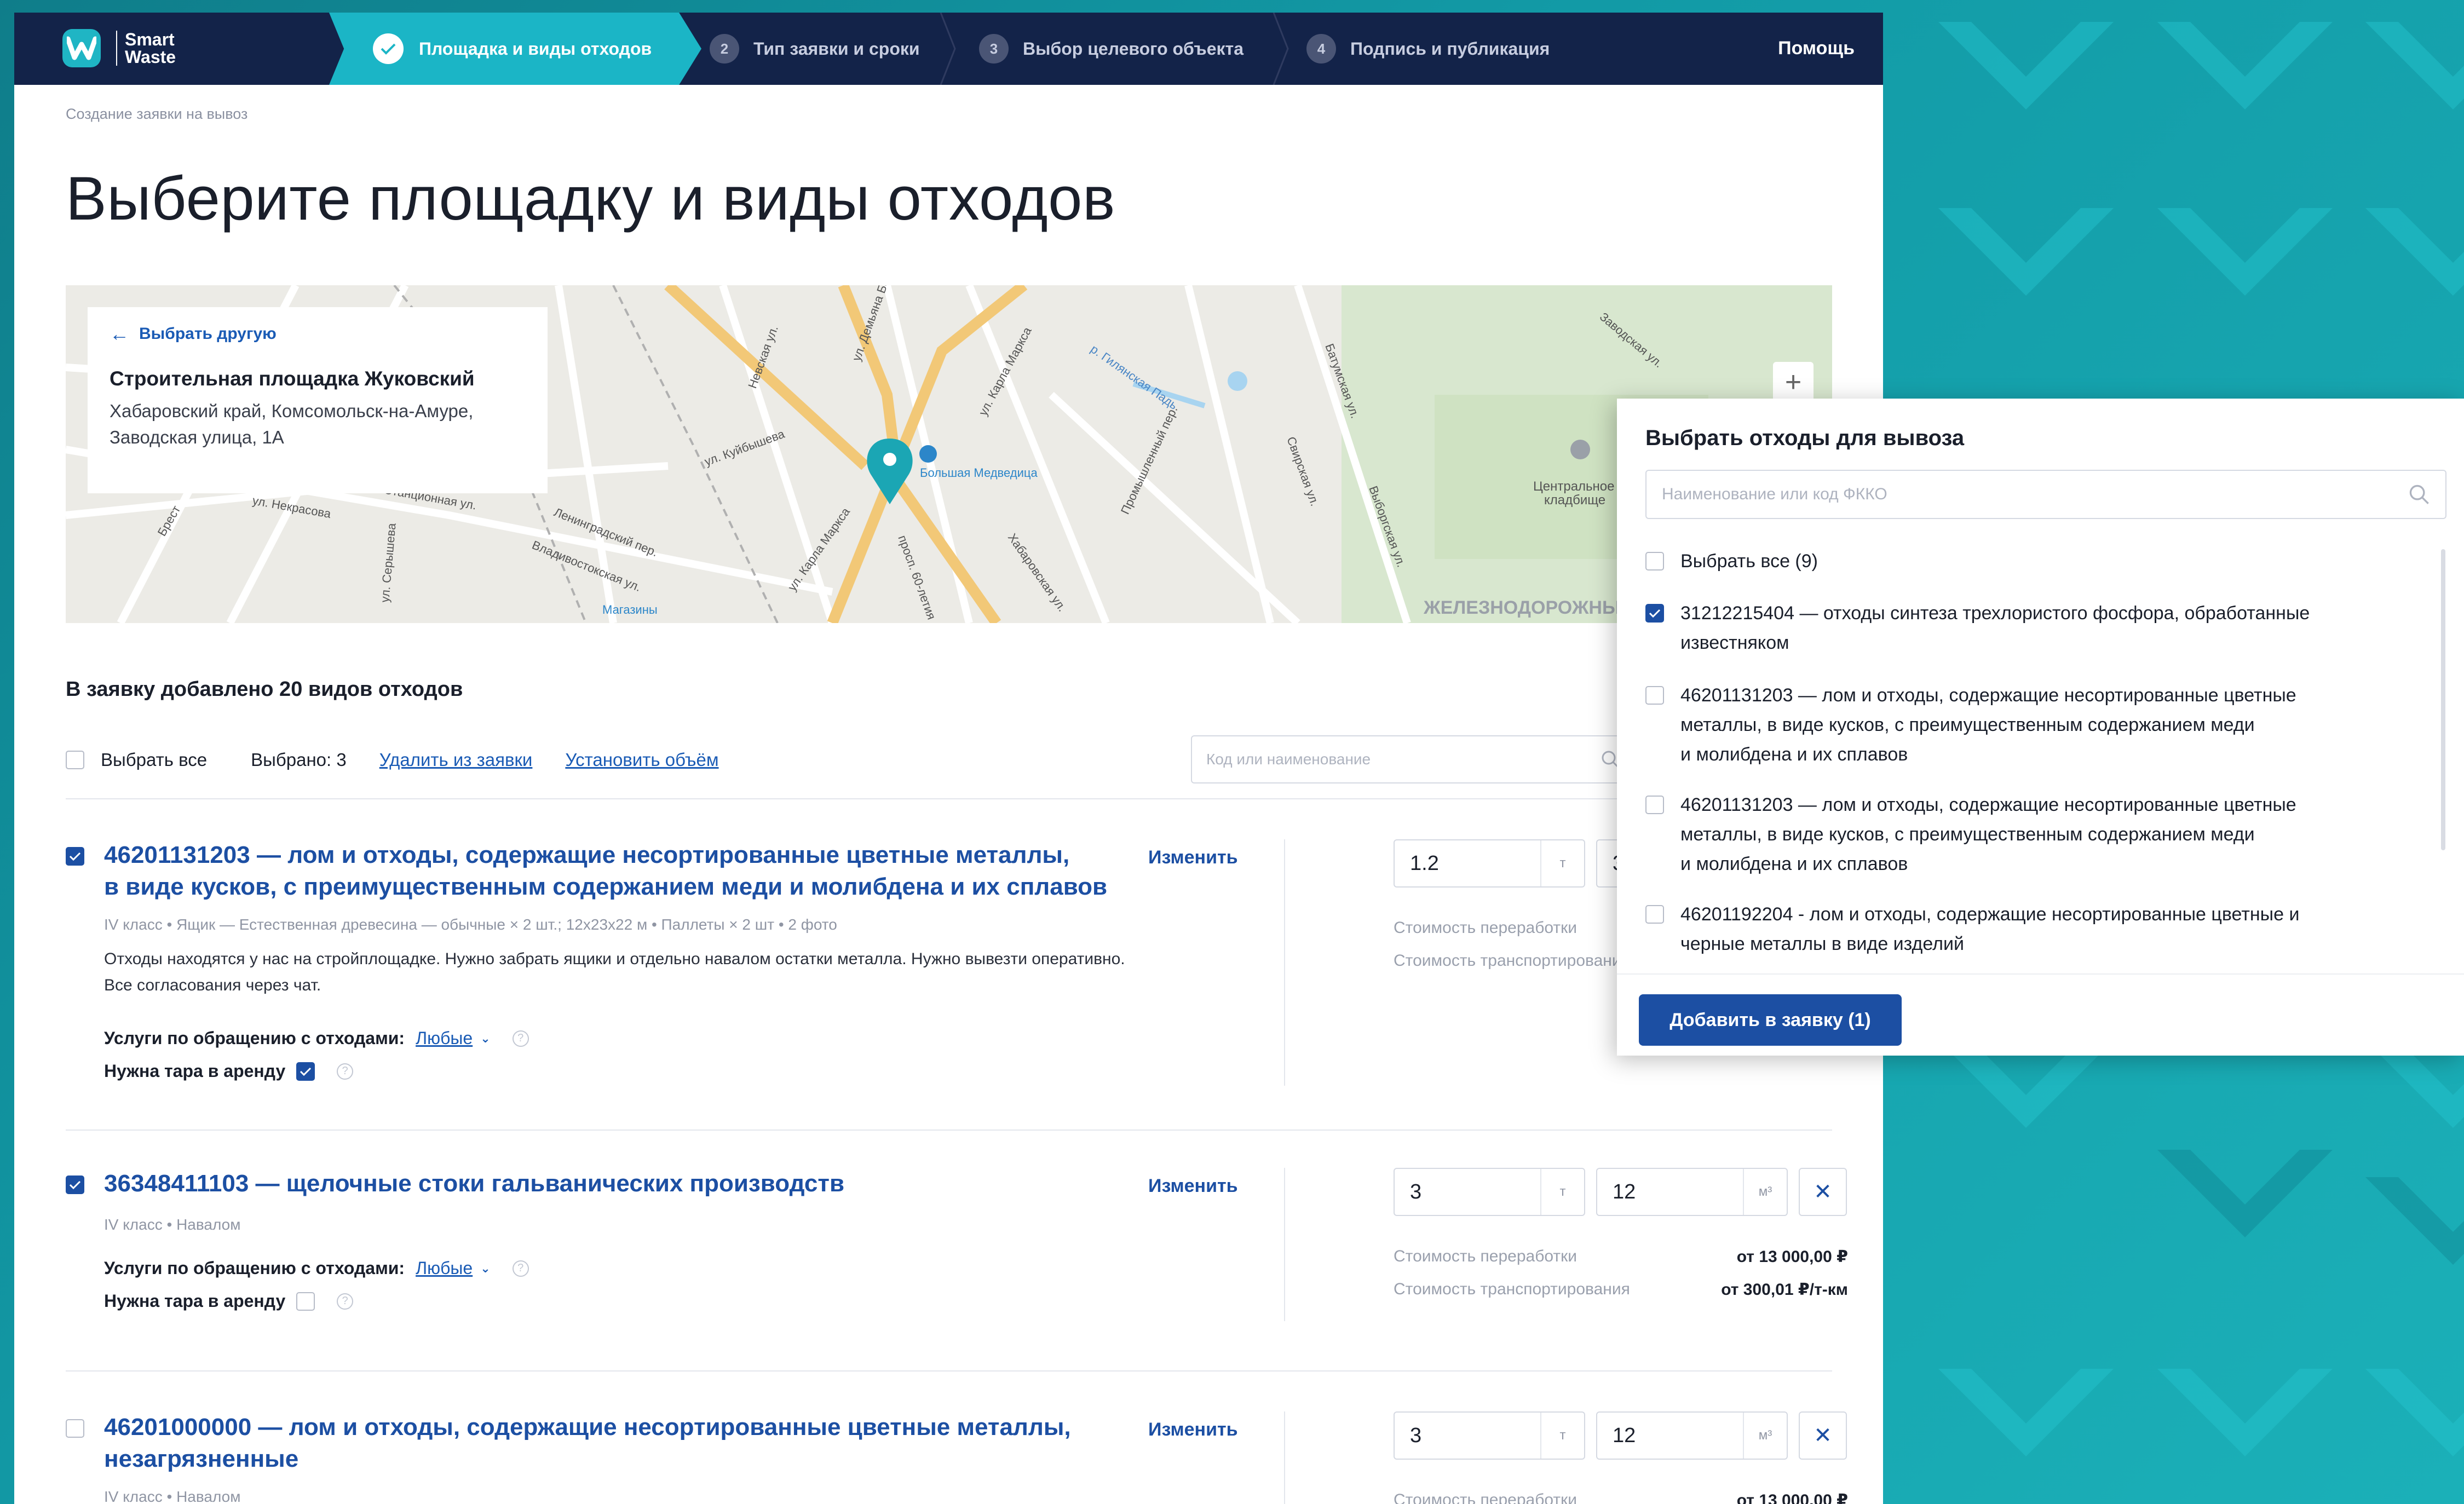 The width and height of the screenshot is (2464, 1504). I want to click on step-1-label: Площадка и виды отходов, so click(535, 48).